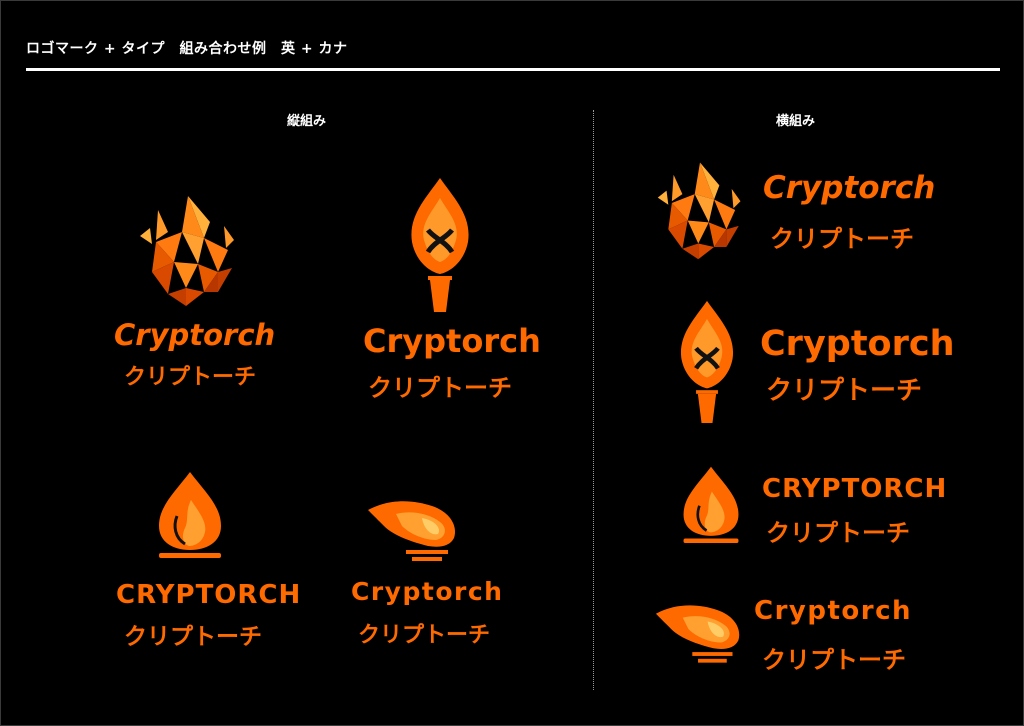  I want to click on column-divider, so click(593, 400).